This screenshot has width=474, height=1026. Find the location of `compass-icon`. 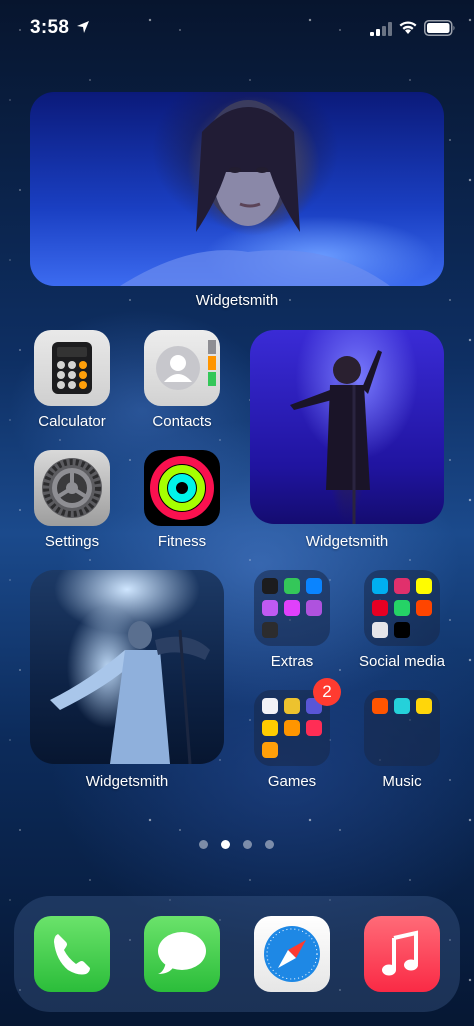

compass-icon is located at coordinates (292, 954).